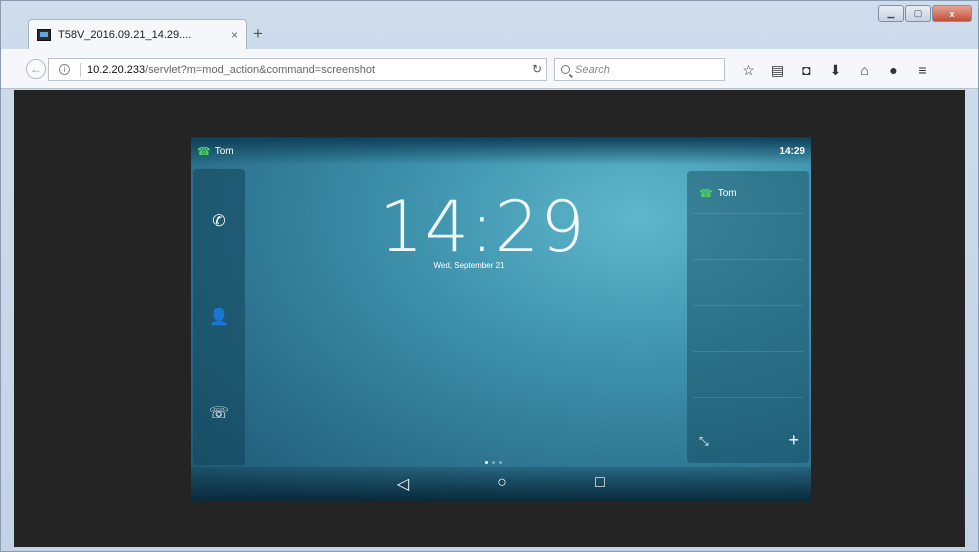  I want to click on phone-icon: ✆, so click(219, 221).